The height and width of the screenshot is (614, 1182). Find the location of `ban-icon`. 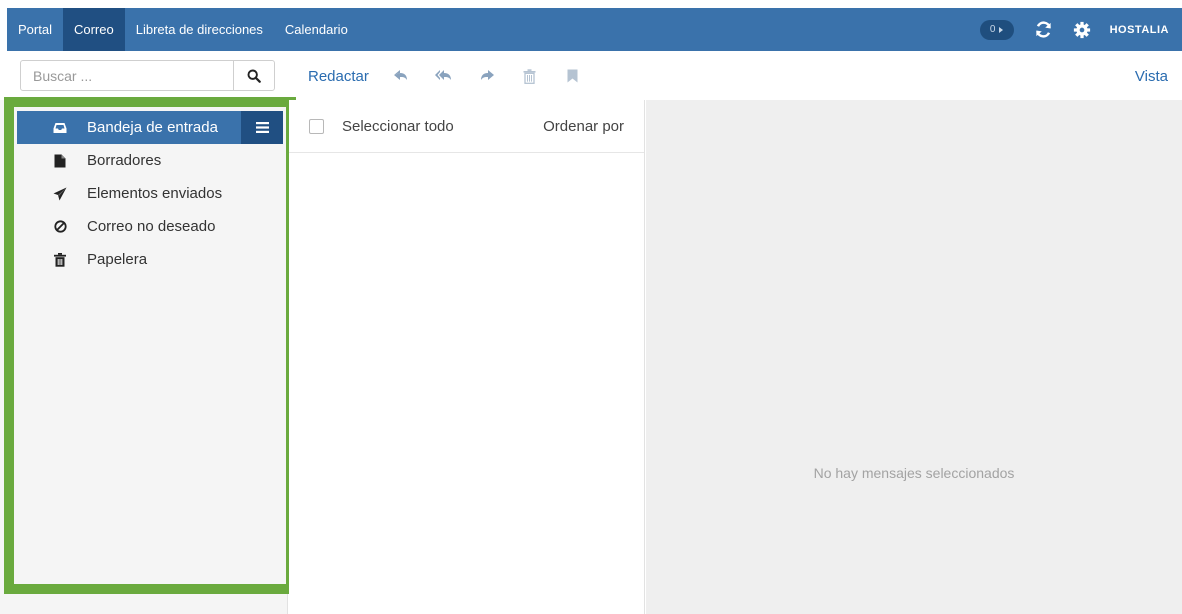

ban-icon is located at coordinates (60, 227).